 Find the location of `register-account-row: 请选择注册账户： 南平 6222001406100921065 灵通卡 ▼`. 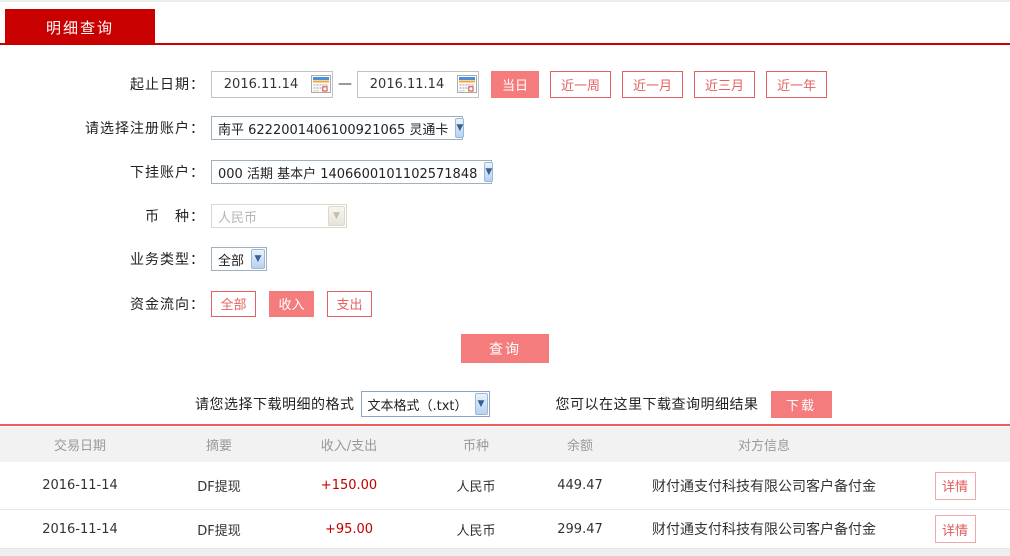

register-account-row: 请选择注册账户： 南平 6222001406100921065 灵通卡 ▼ is located at coordinates (505, 128).